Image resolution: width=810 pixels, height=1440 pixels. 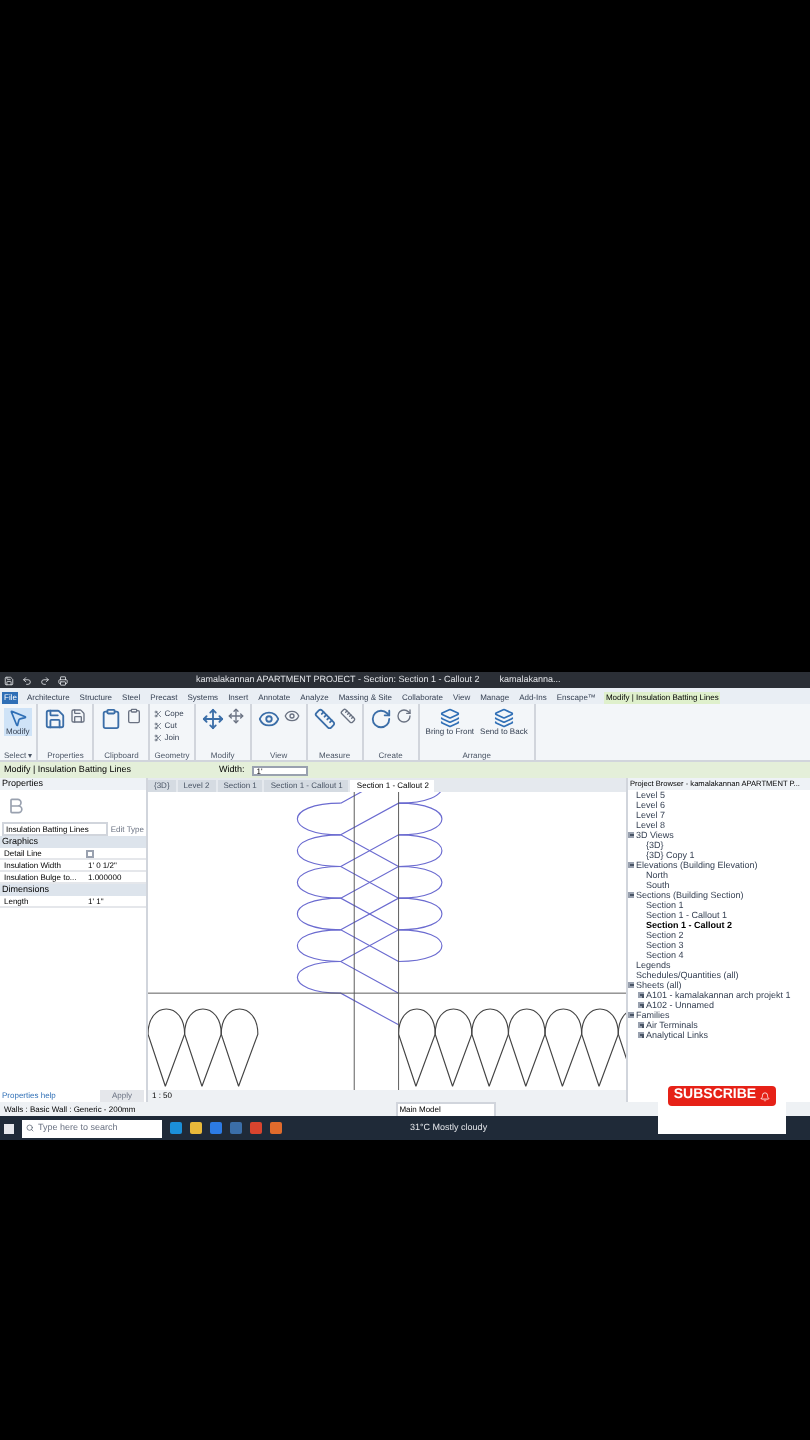 I want to click on start-icon, so click(x=9, y=1128).